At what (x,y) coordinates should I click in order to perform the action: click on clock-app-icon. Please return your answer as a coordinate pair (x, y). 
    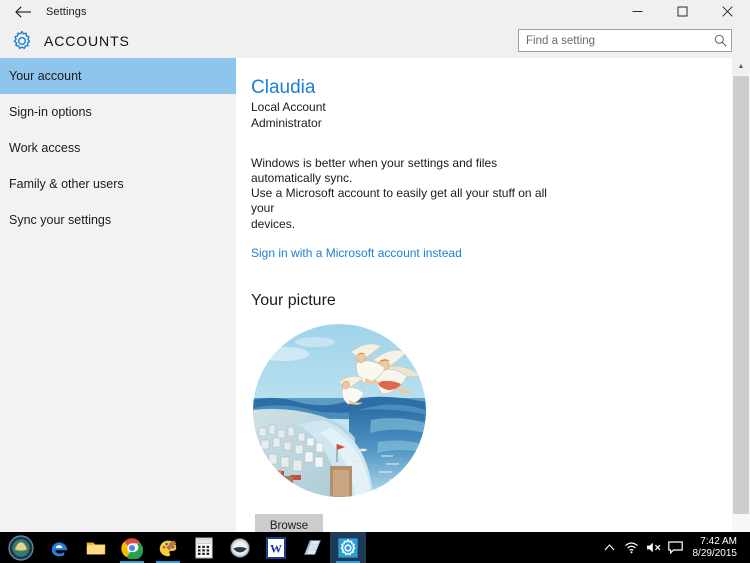
    Looking at the image, I should click on (240, 547).